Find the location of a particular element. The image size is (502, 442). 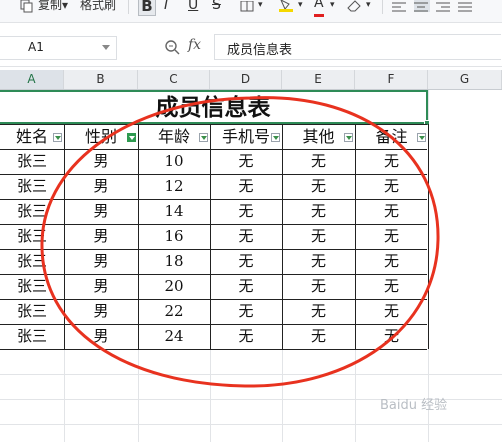

function-fx-icon: fx is located at coordinates (194, 45).